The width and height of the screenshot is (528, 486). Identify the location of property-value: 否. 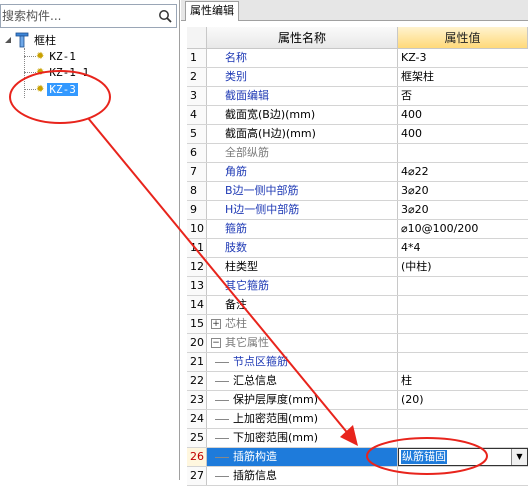
(463, 96).